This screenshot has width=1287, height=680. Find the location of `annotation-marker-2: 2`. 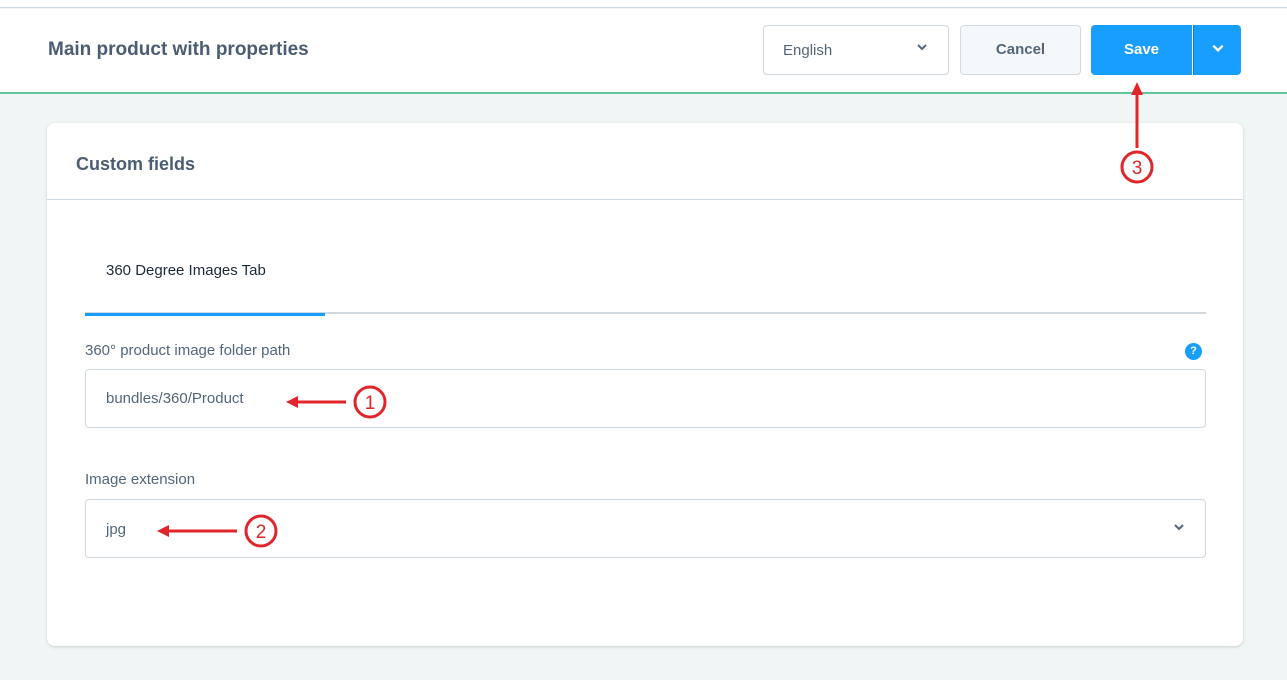

annotation-marker-2: 2 is located at coordinates (217, 531).